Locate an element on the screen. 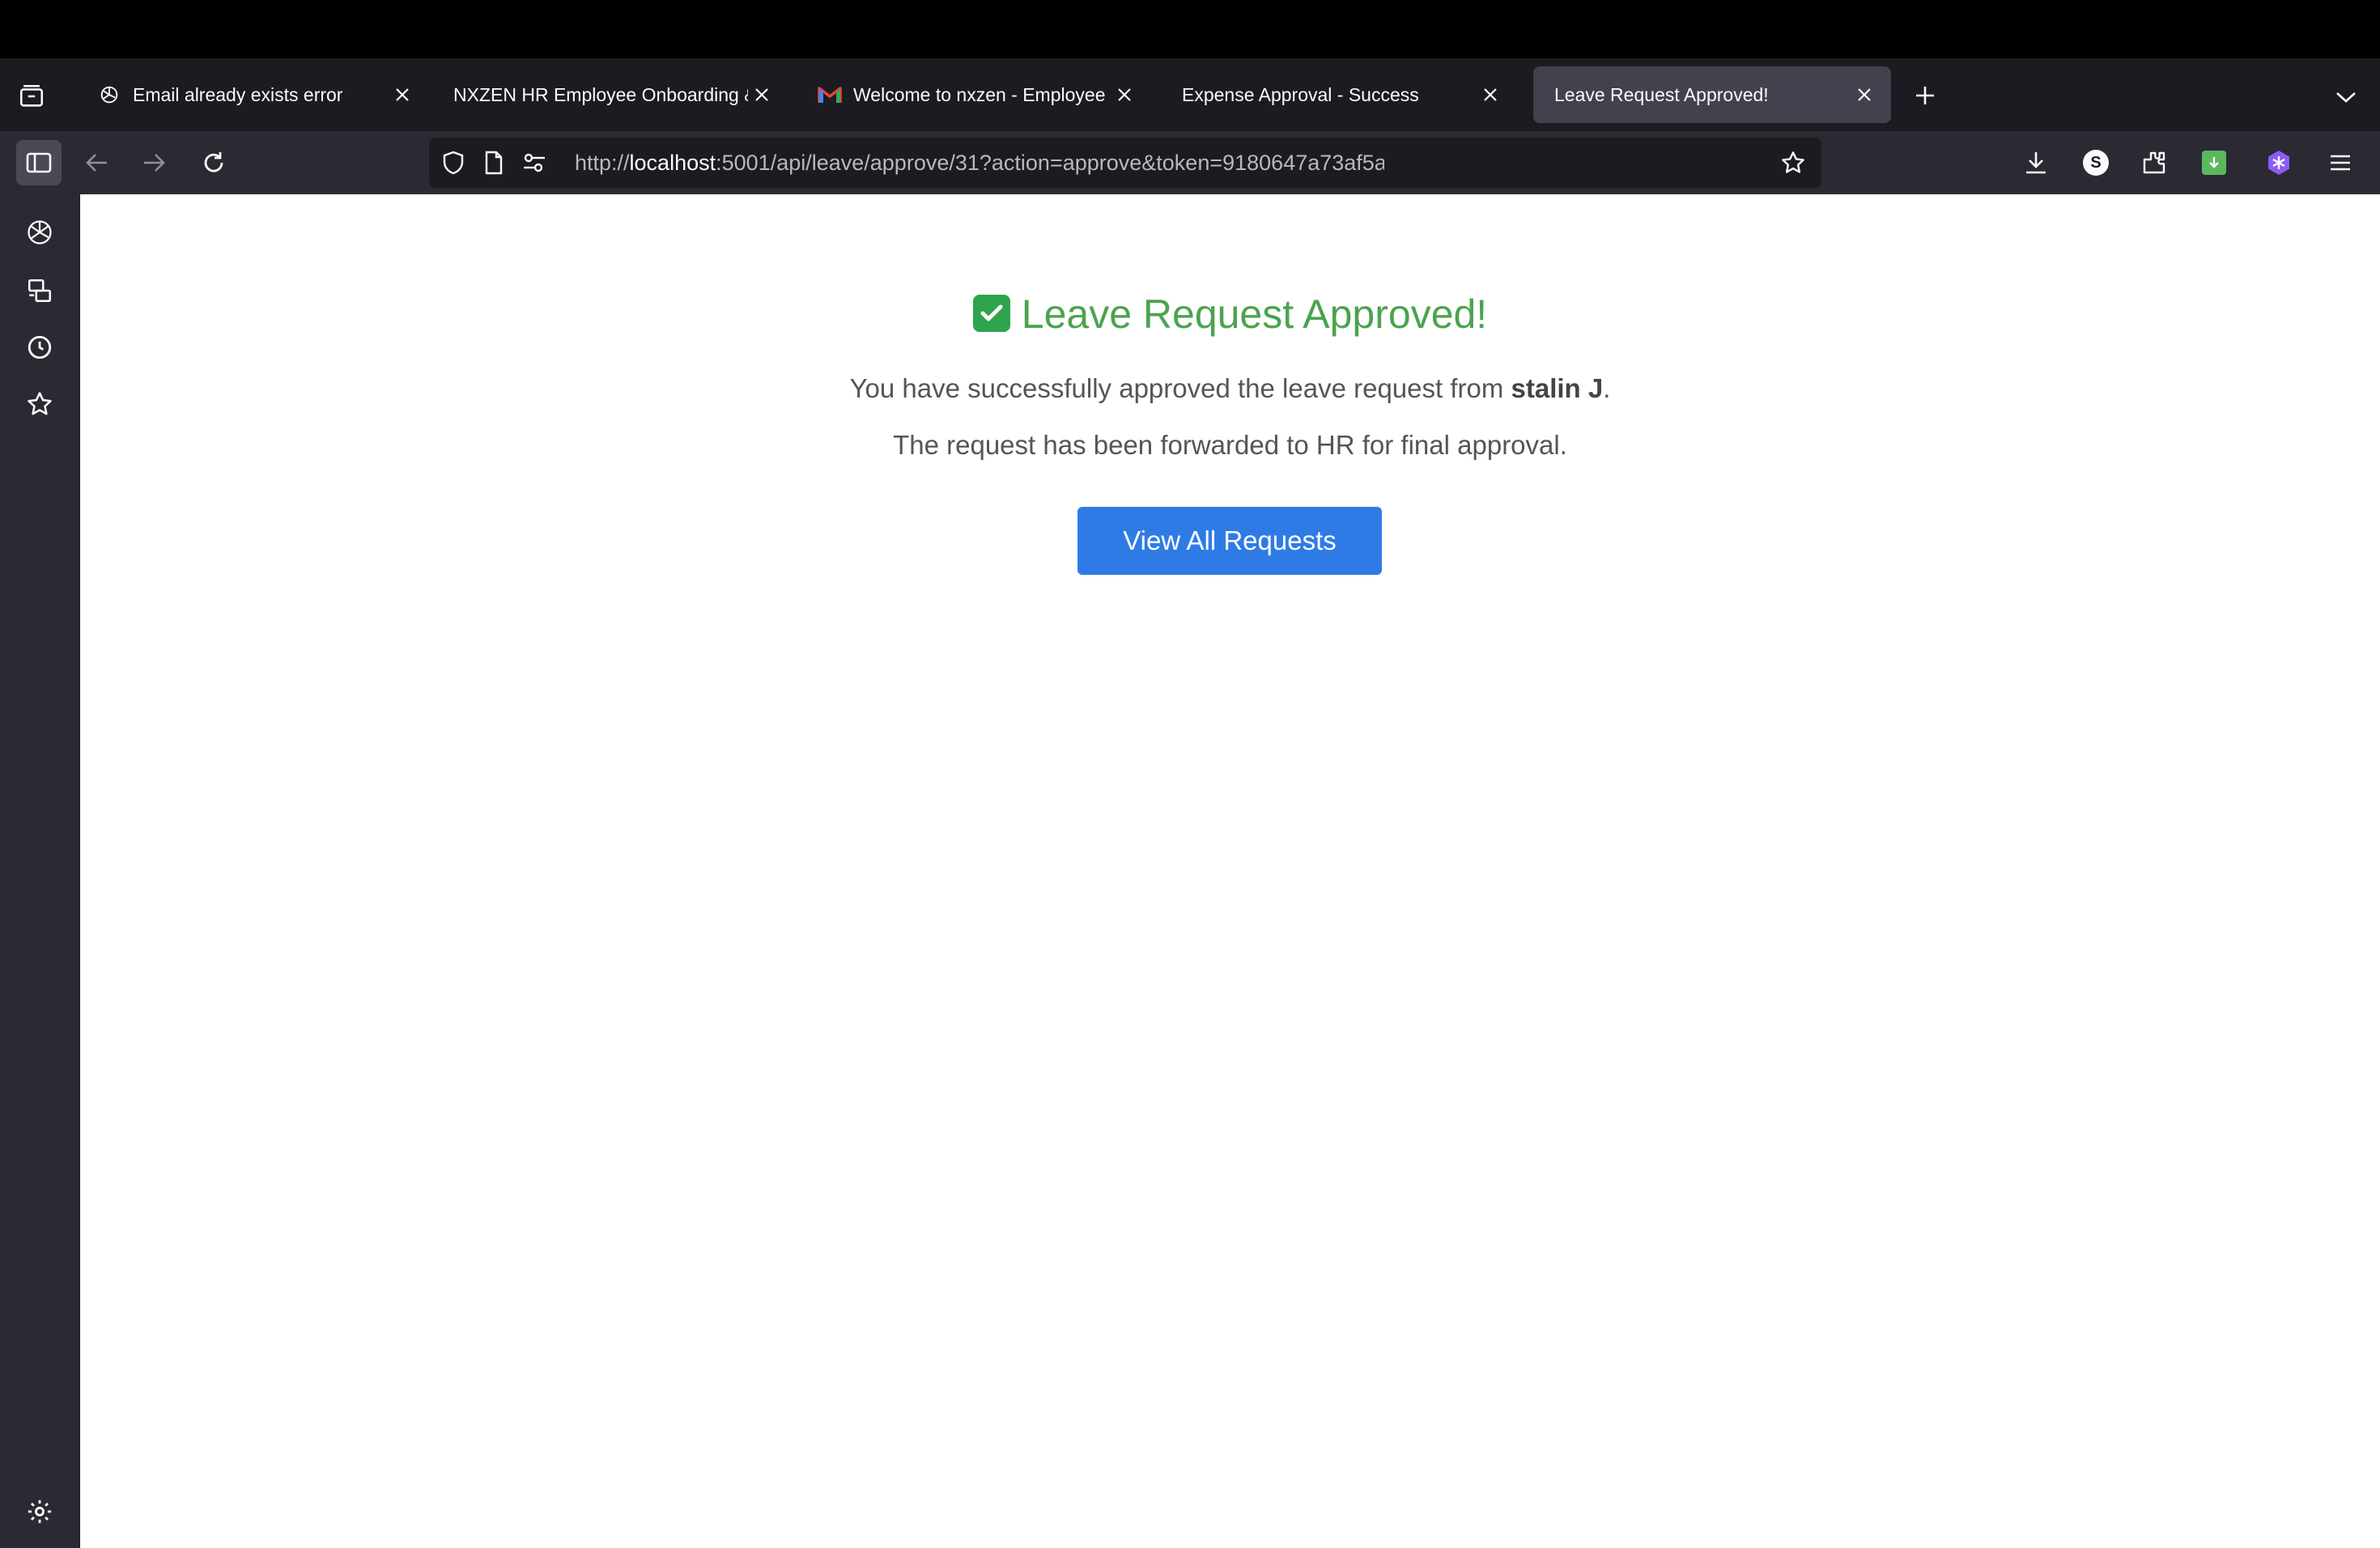 This screenshot has height=1548, width=2380. tab-leave-approved: Leave Request Approved! is located at coordinates (1712, 95).